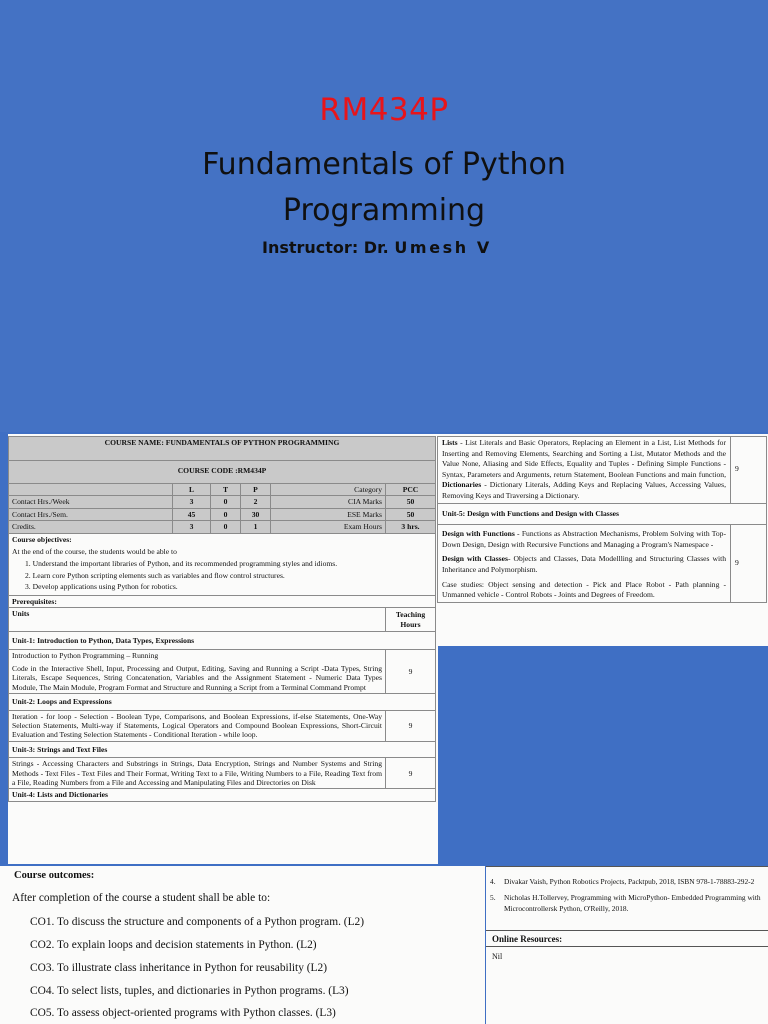  I want to click on prerequisites: Prerequisites:, so click(222, 601).